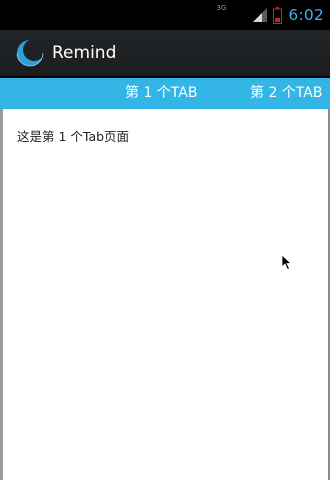  What do you see at coordinates (306, 15) in the screenshot?
I see `status-clock: 6:02` at bounding box center [306, 15].